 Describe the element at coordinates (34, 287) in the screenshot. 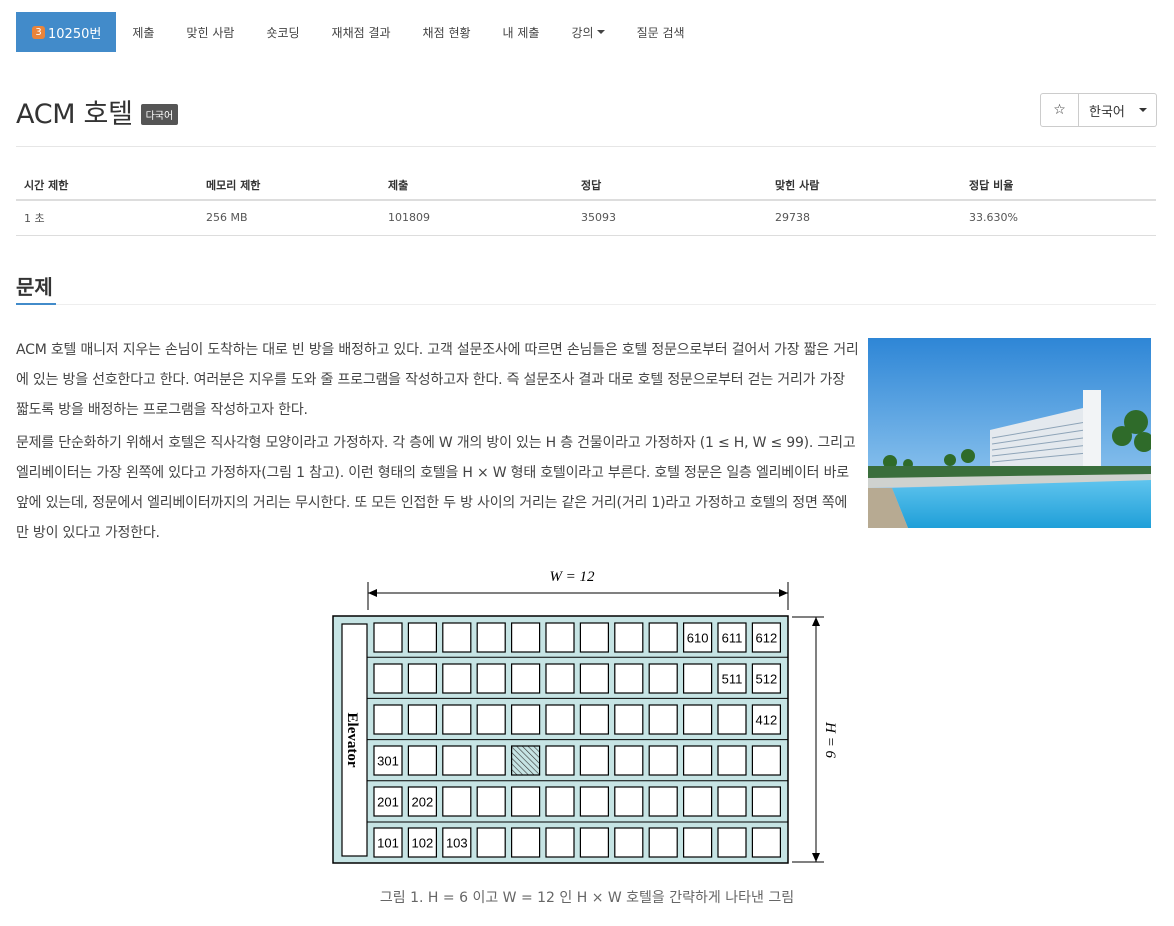

I see `section-title: 문제` at that location.